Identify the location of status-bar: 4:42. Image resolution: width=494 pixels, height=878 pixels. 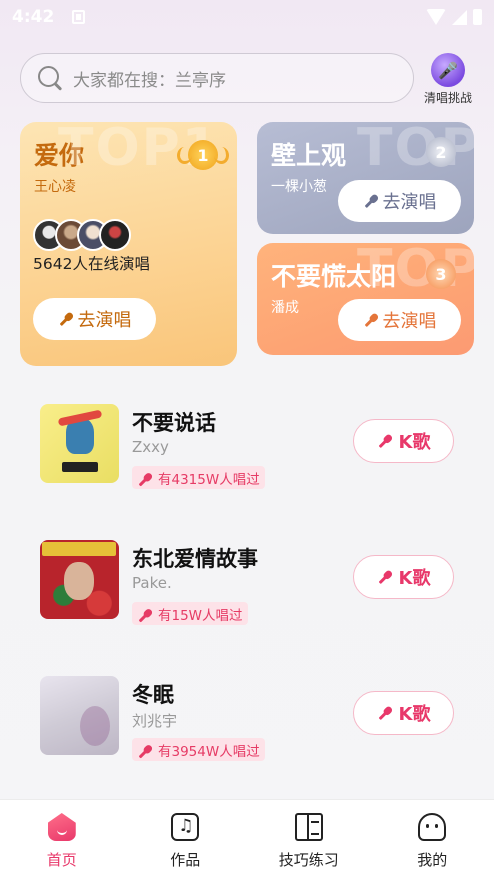
(247, 17).